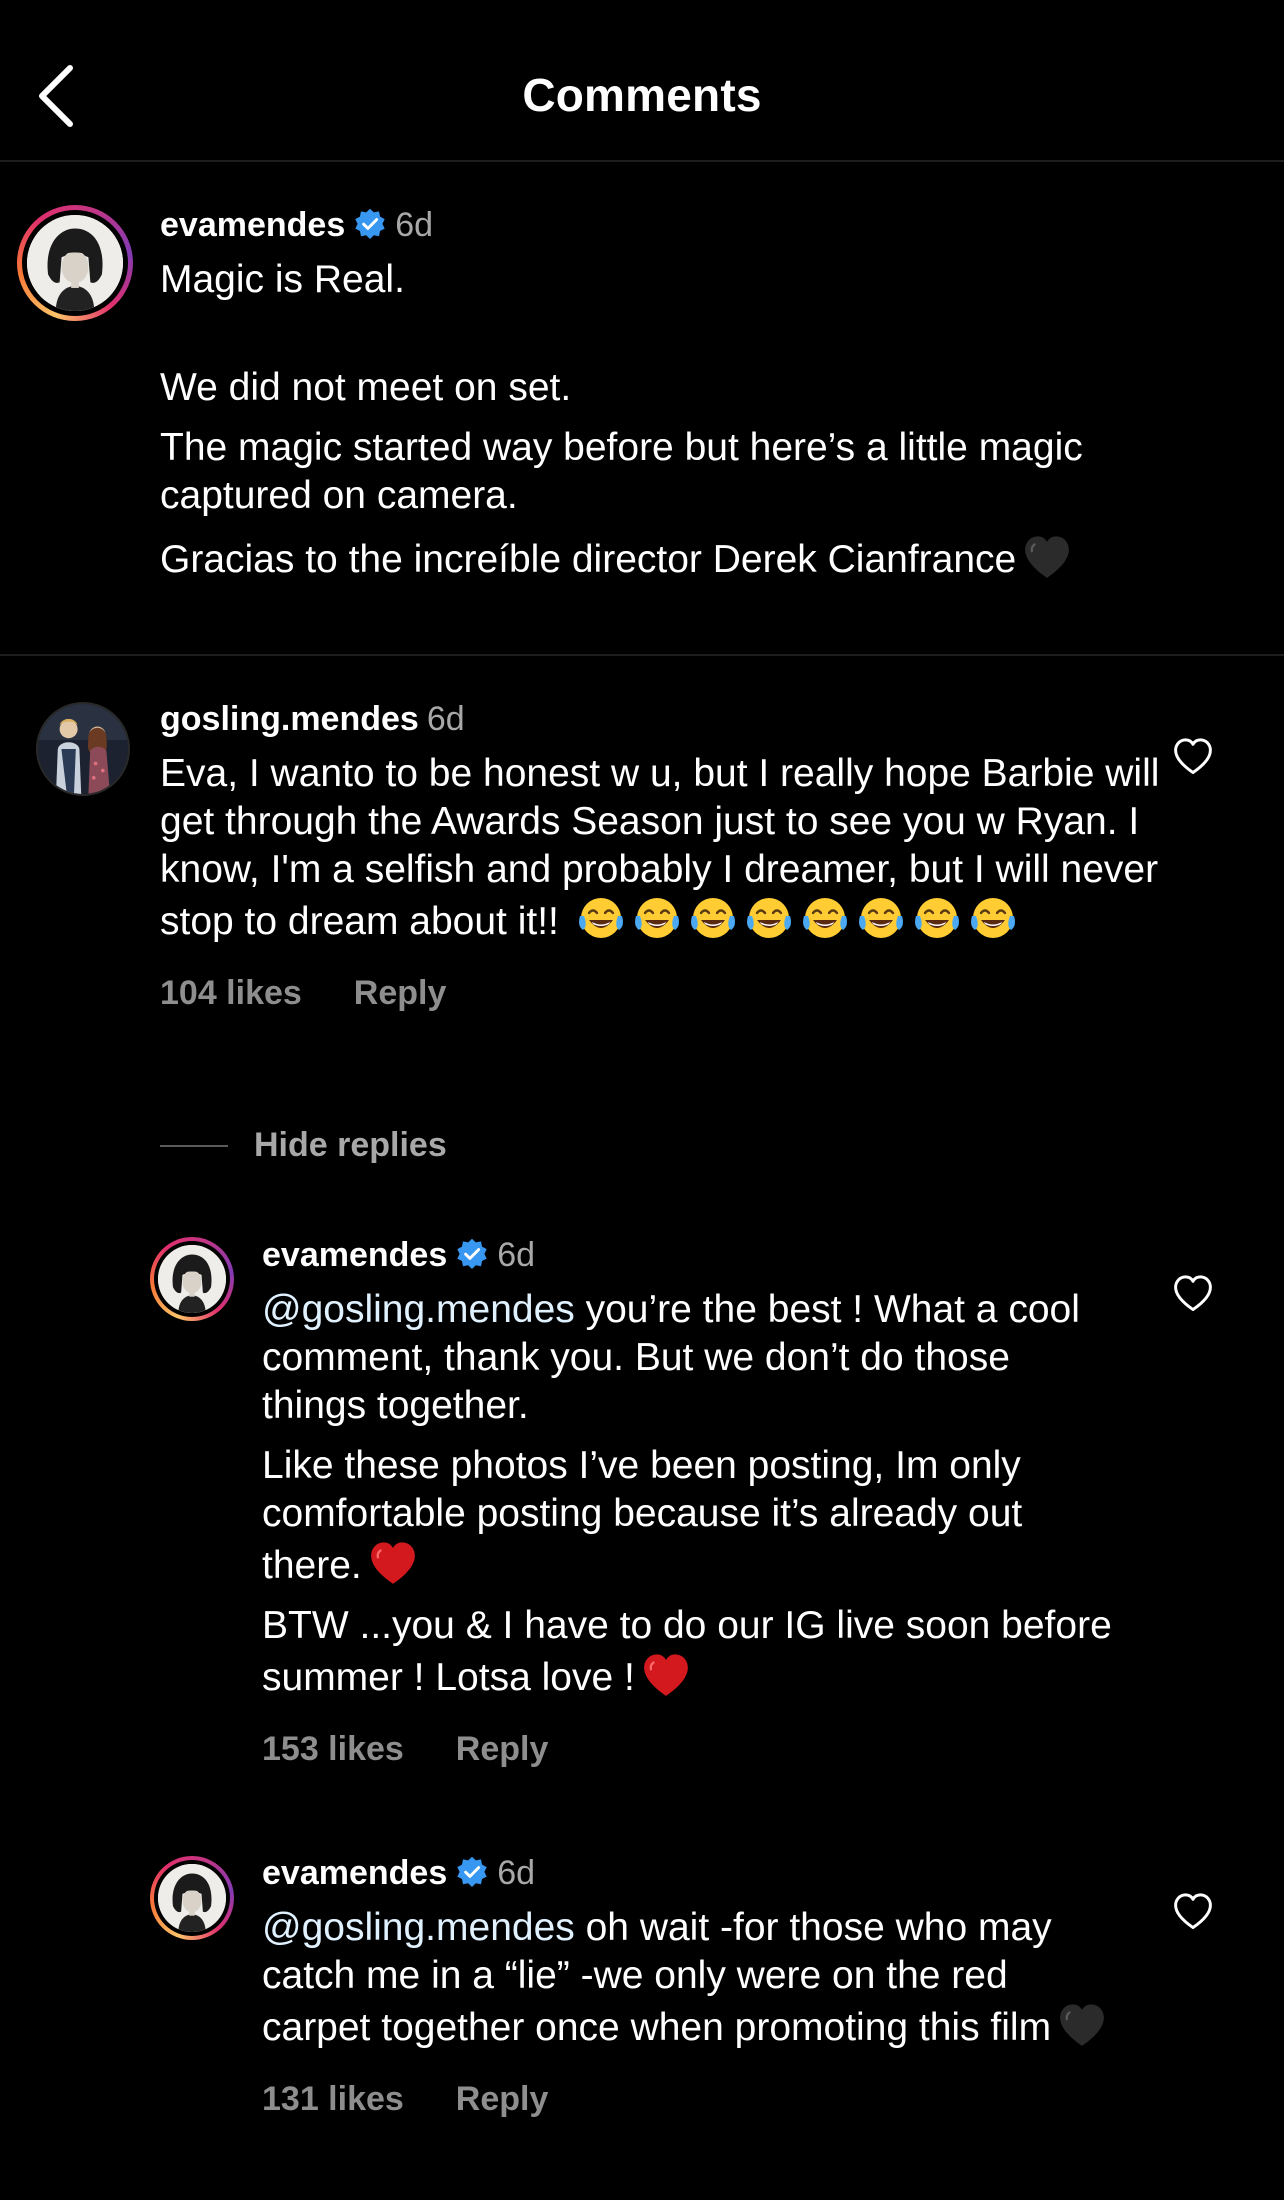  I want to click on page-title: Comments, so click(642, 95).